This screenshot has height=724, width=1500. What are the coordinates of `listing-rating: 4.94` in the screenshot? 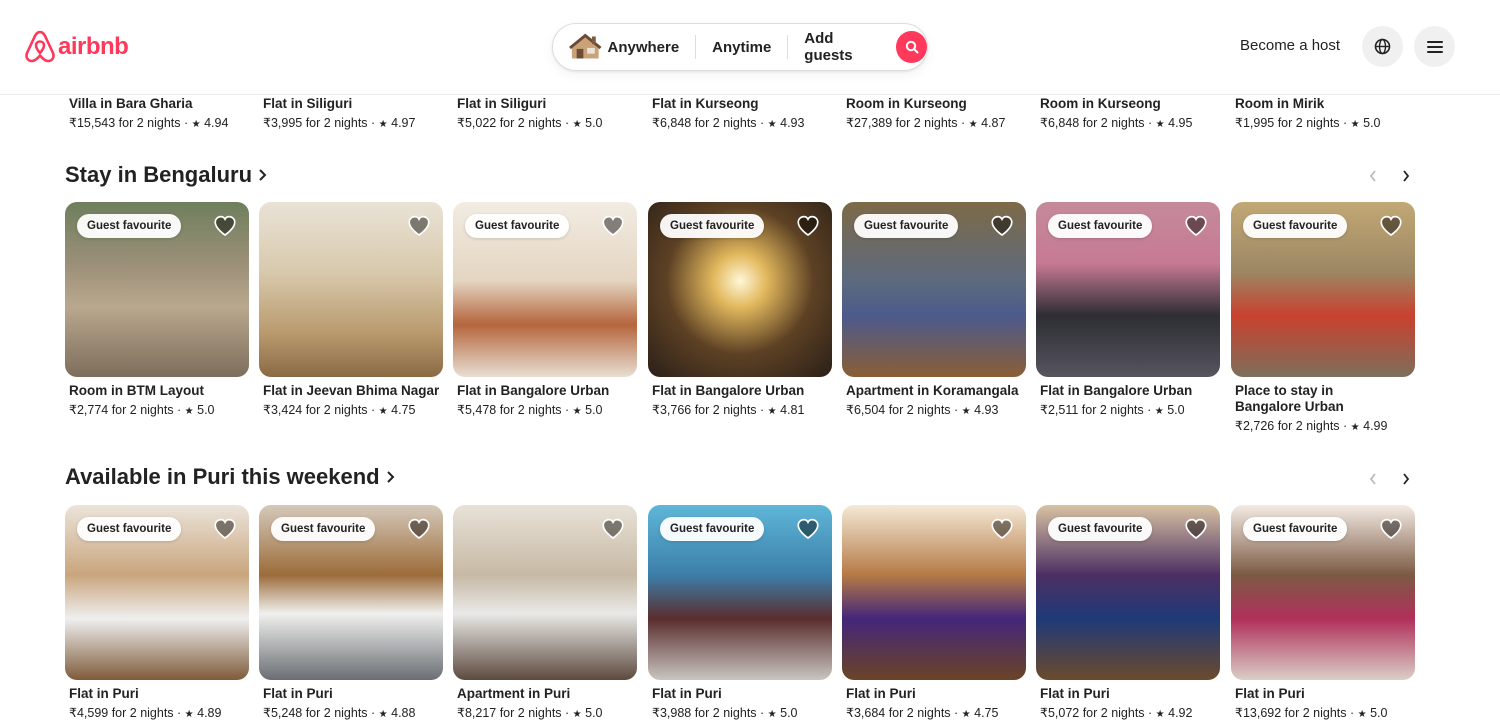 It's located at (216, 123).